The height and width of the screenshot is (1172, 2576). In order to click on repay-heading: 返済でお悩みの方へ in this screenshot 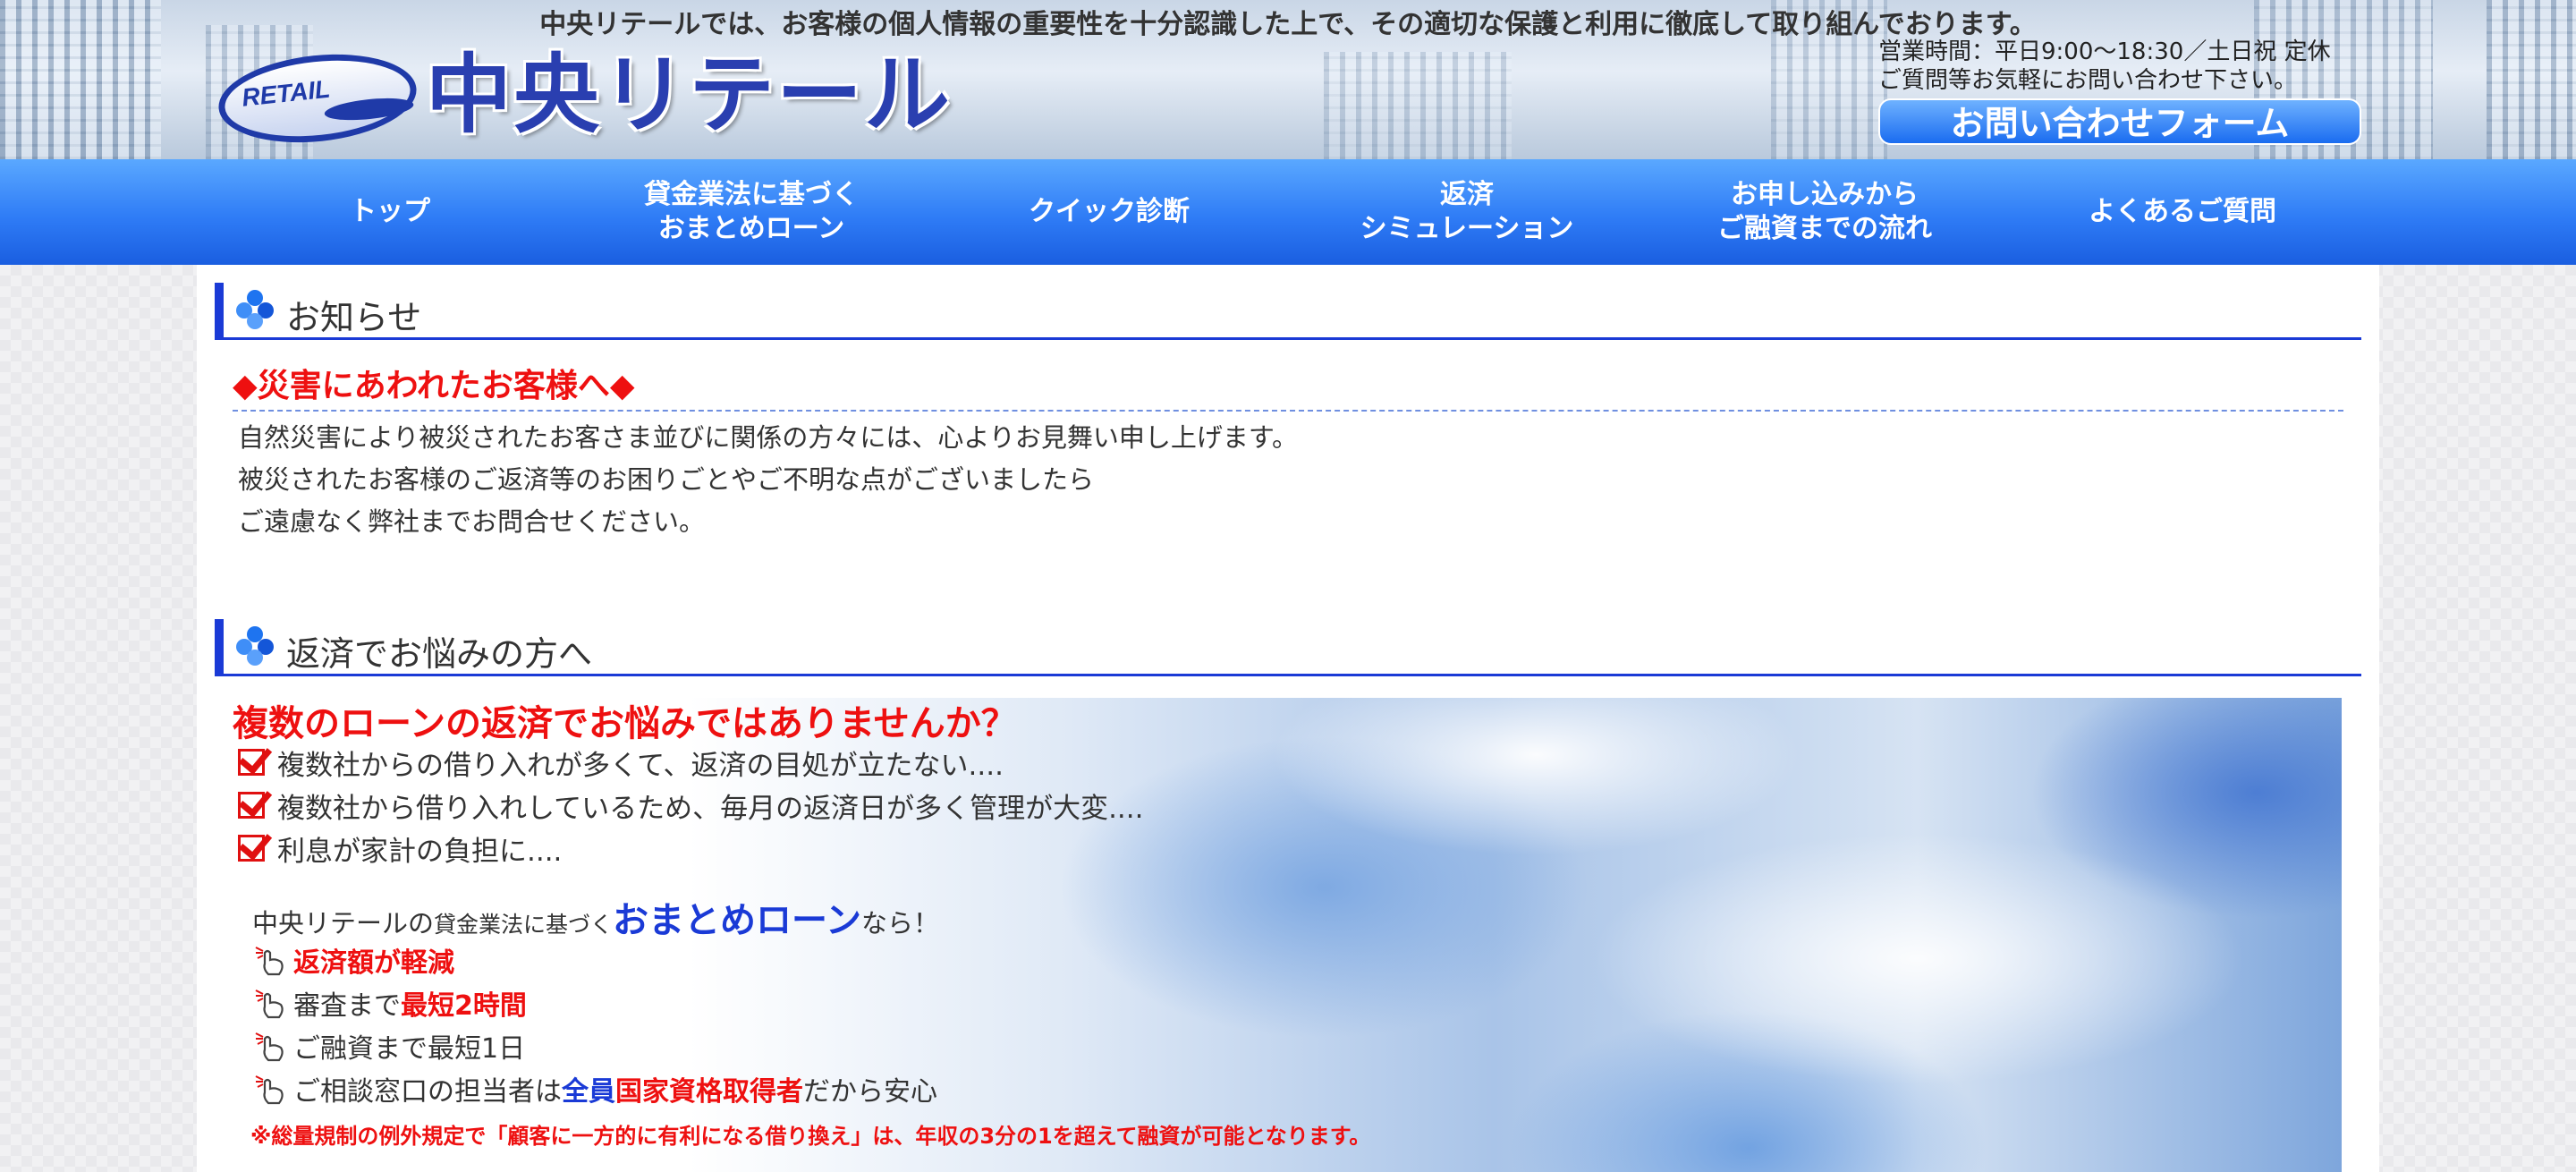, I will do `click(439, 654)`.